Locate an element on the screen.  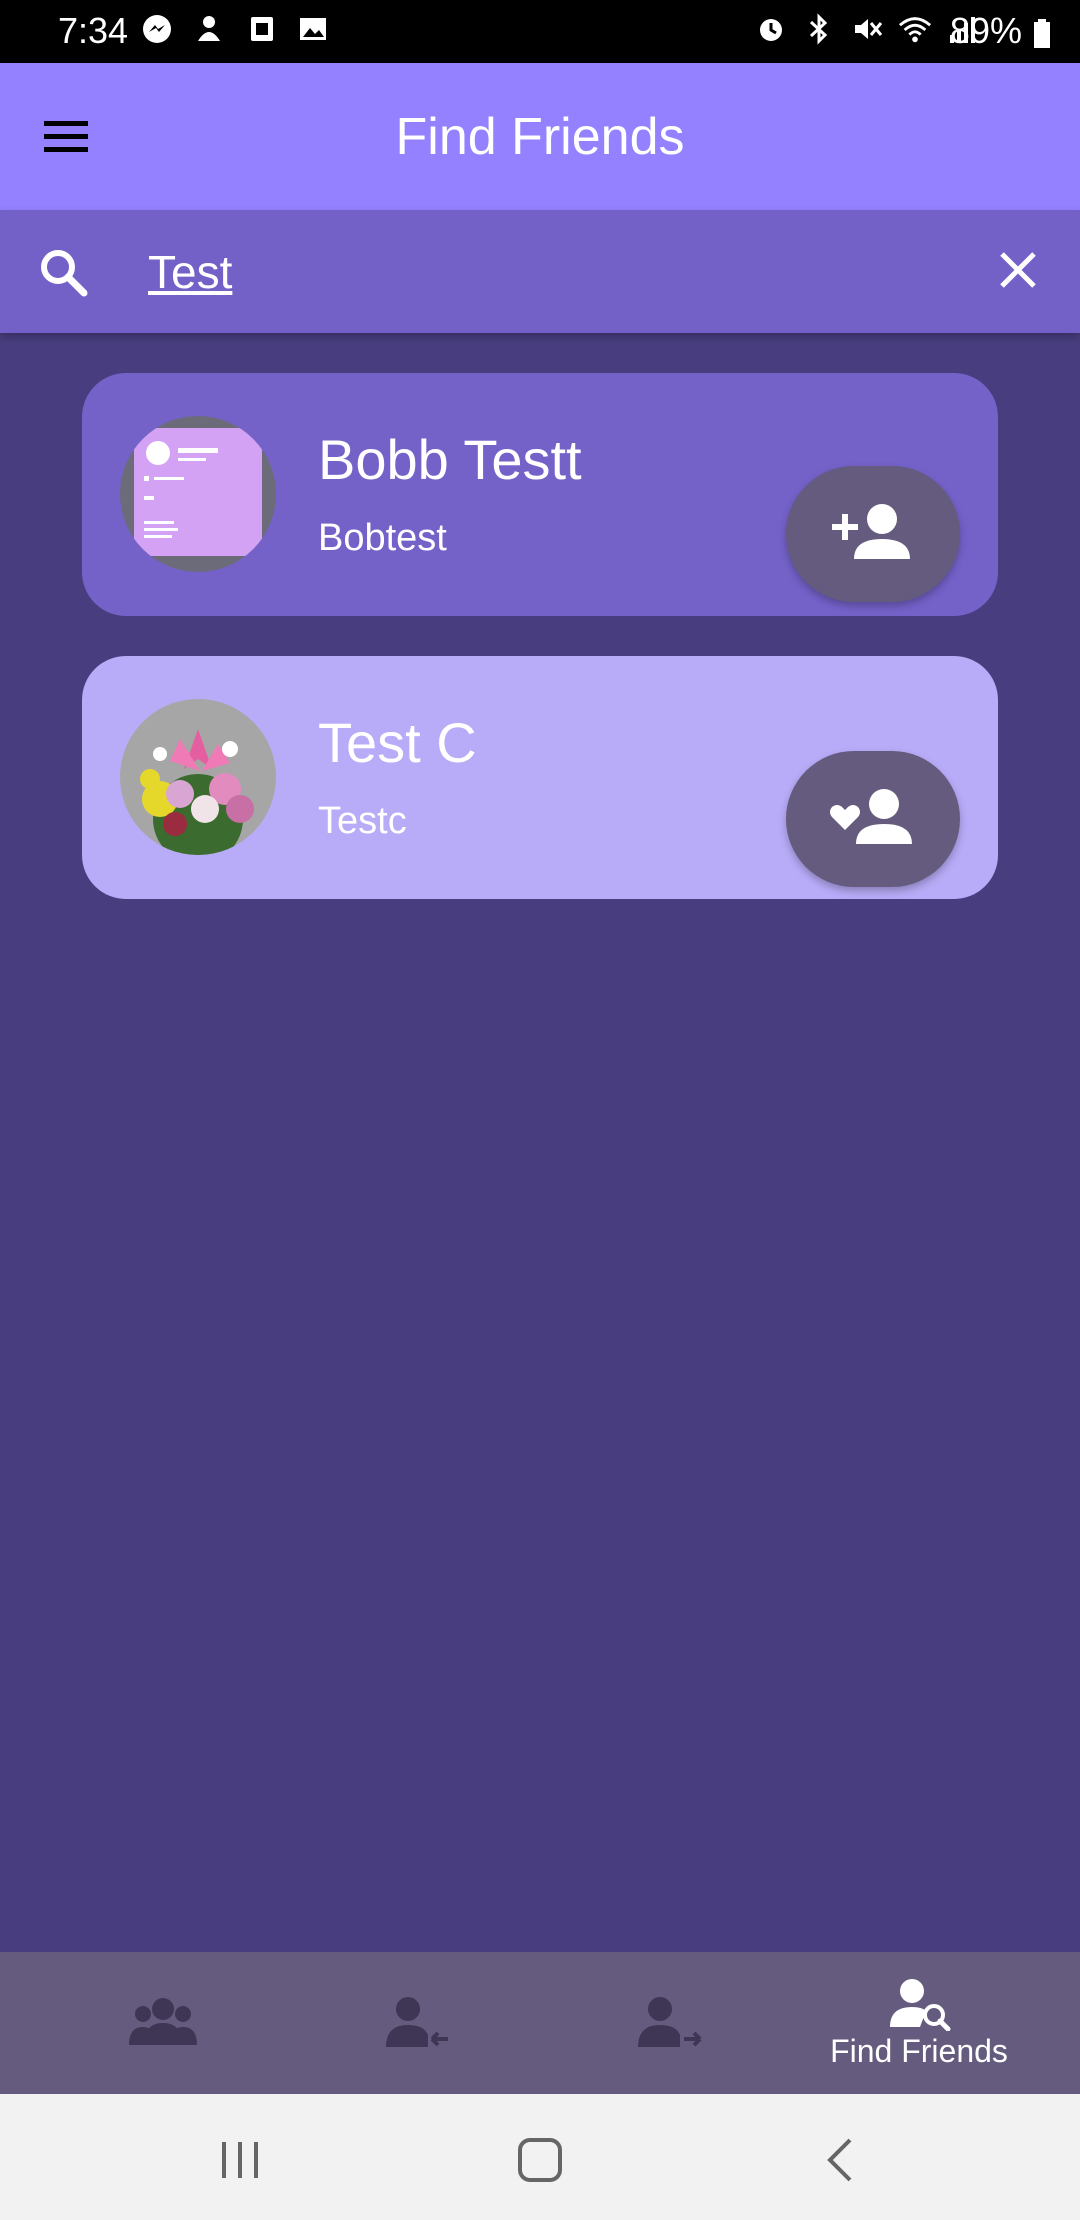
add-friend-button is located at coordinates (873, 534).